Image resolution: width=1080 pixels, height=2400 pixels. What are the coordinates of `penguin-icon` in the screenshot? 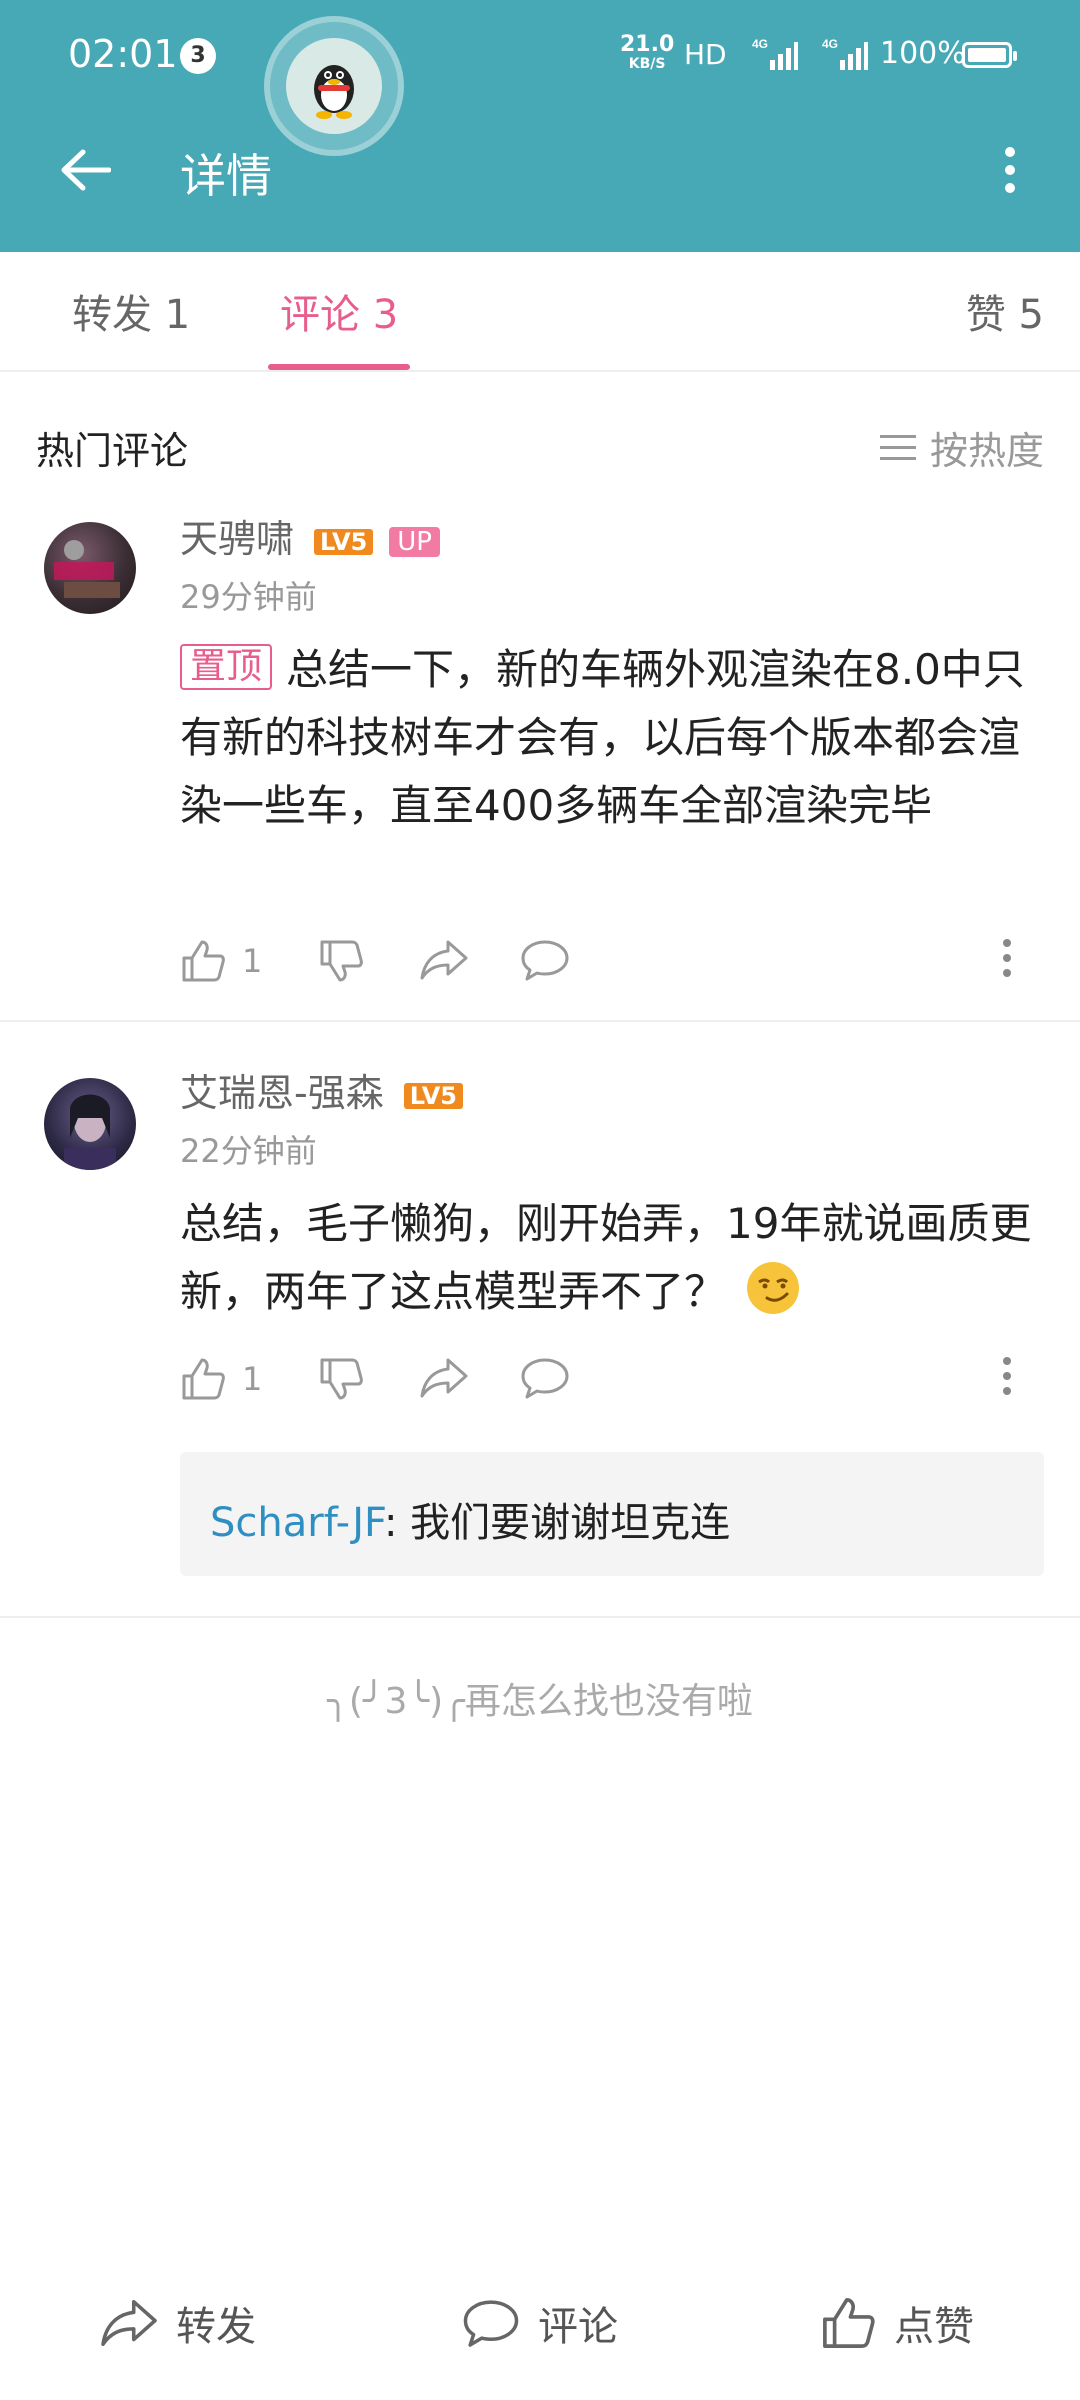 It's located at (334, 92).